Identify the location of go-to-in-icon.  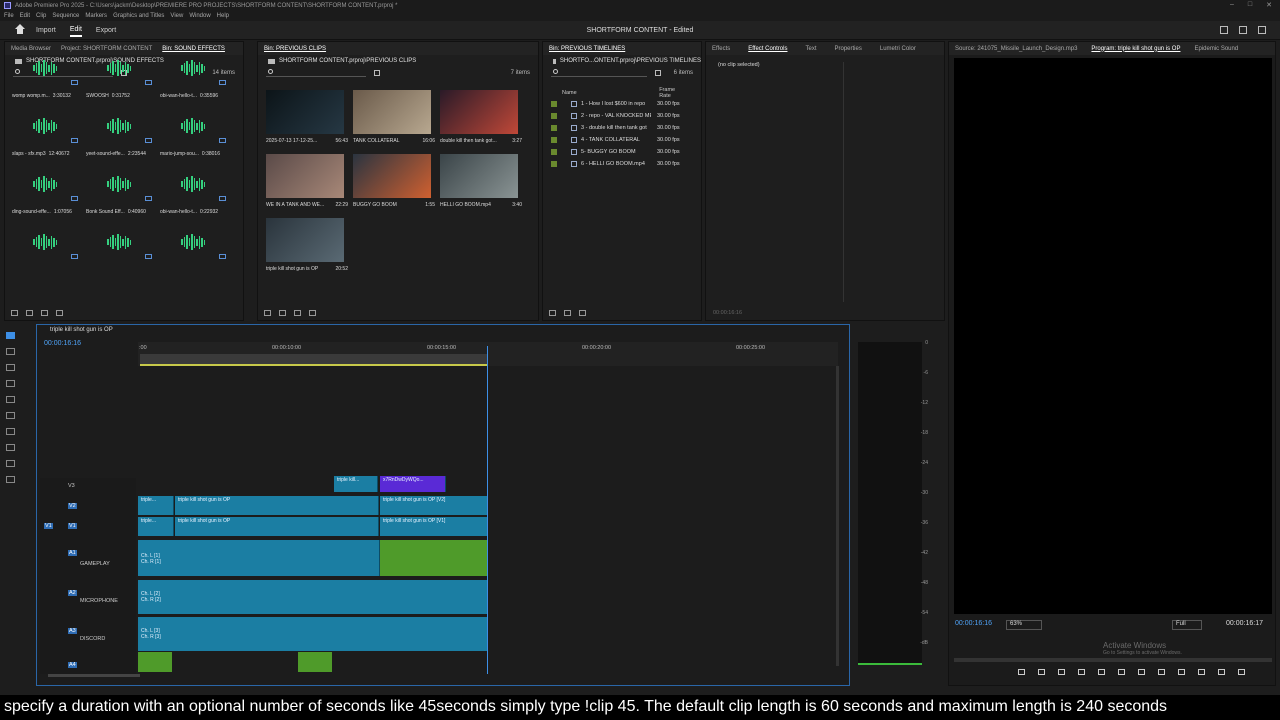
(1081, 672).